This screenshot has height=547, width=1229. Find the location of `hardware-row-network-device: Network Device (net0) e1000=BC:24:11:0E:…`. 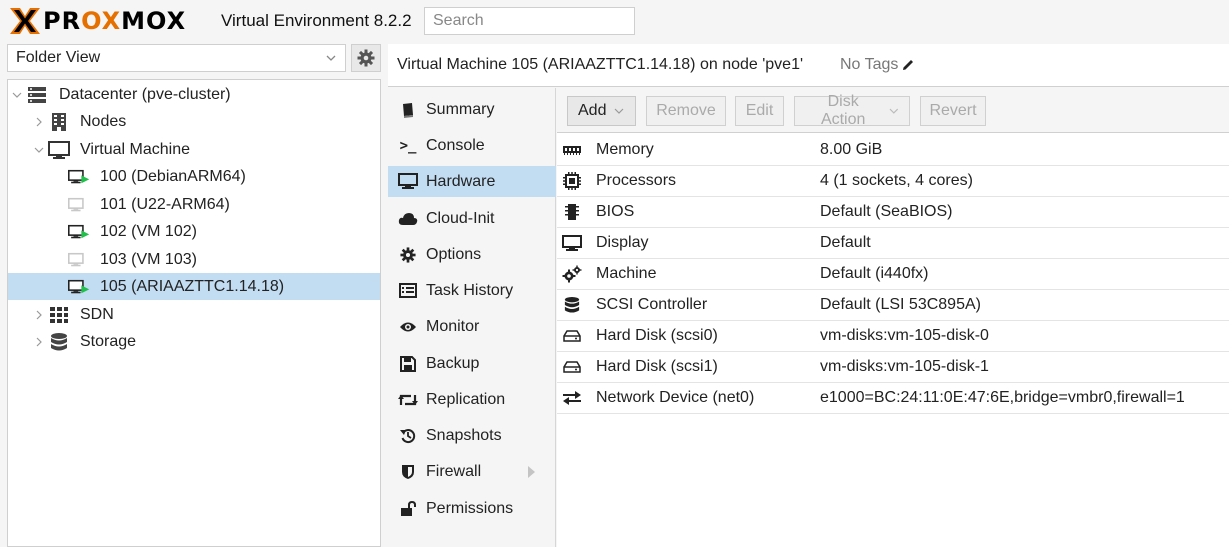

hardware-row-network-device: Network Device (net0) e1000=BC:24:11:0E:… is located at coordinates (893, 398).